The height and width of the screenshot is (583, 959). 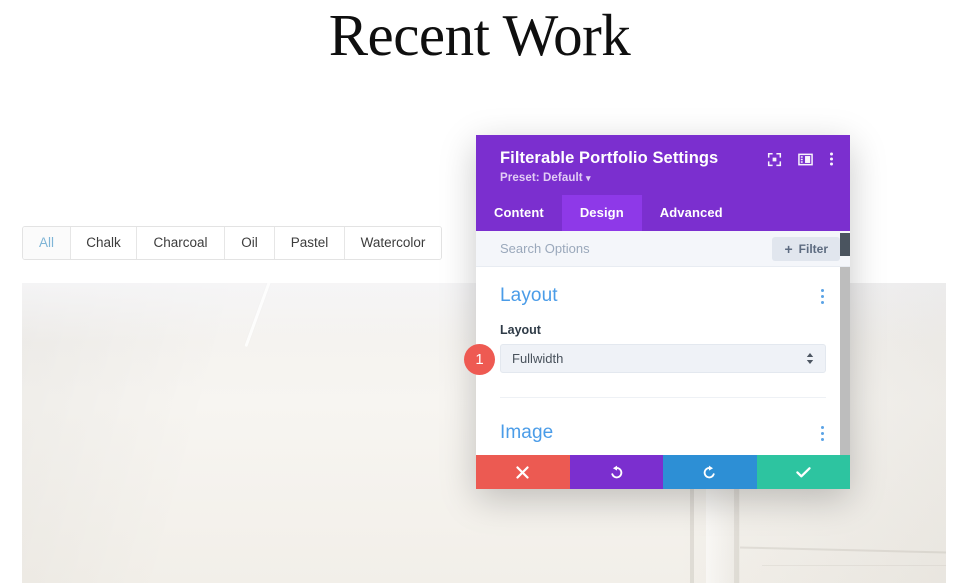 I want to click on portfolio-filter-charcoal: Charcoal, so click(x=181, y=243).